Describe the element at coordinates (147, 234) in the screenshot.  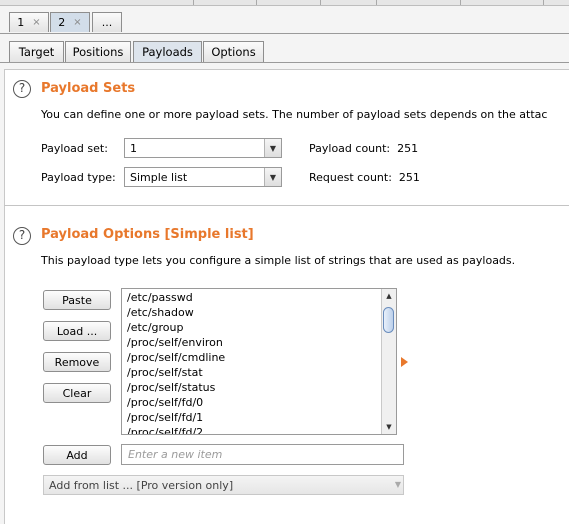
I see `payload-options-title: Payload Options [Simple list]` at that location.